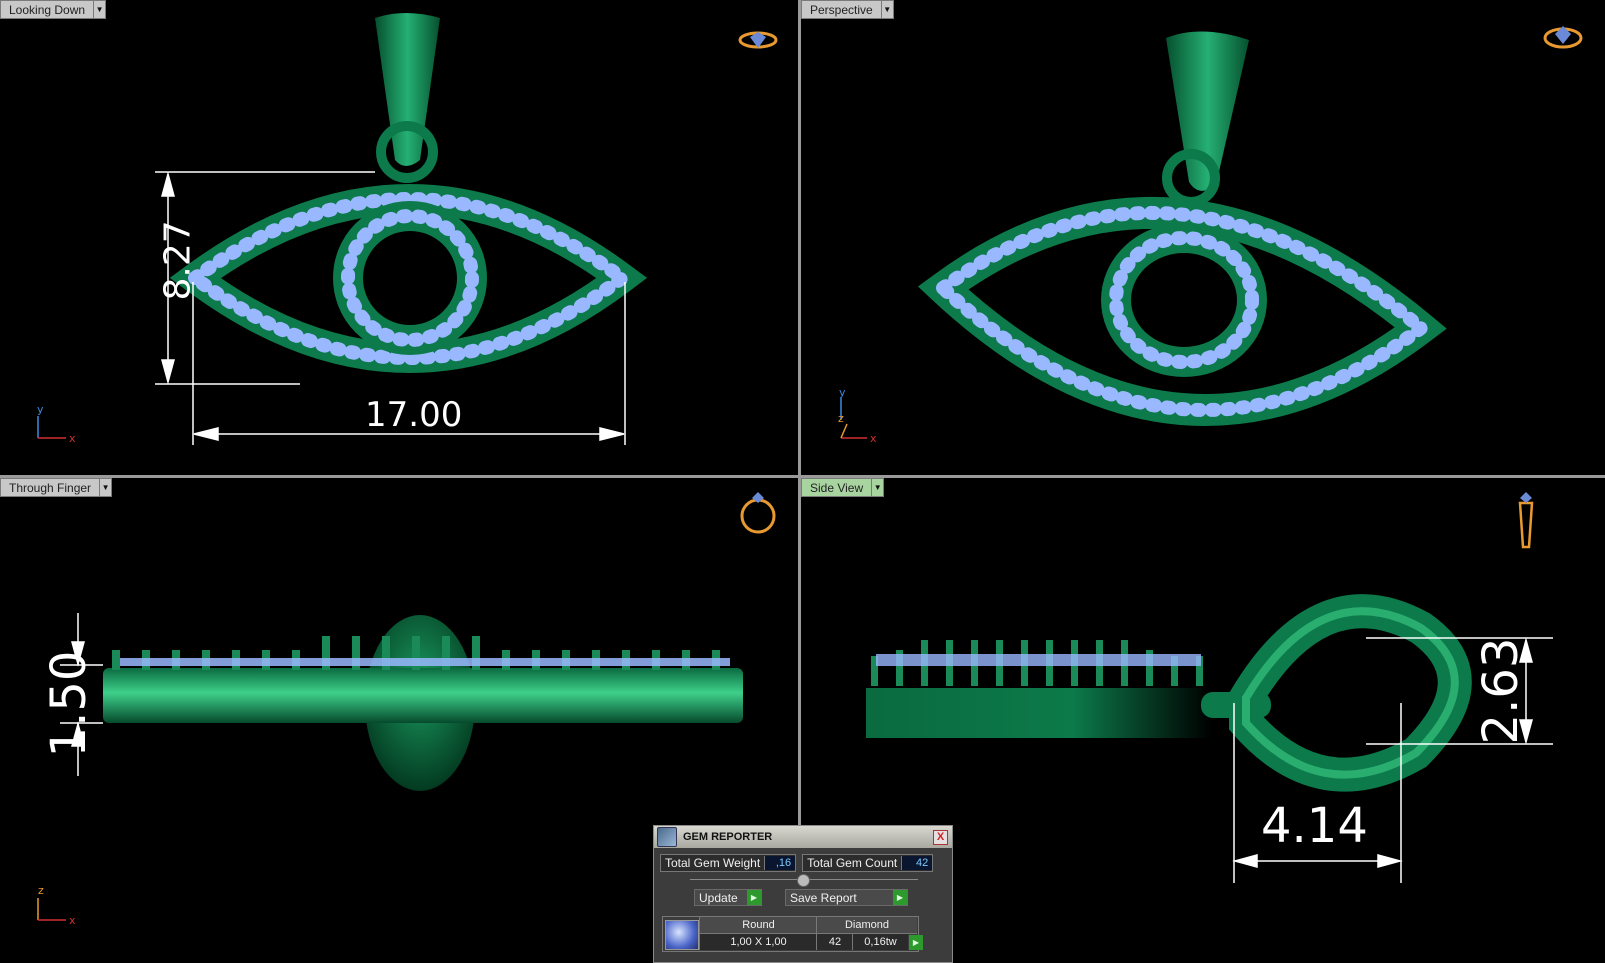 Image resolution: width=1605 pixels, height=963 pixels. I want to click on update-button-label: Update, so click(718, 897).